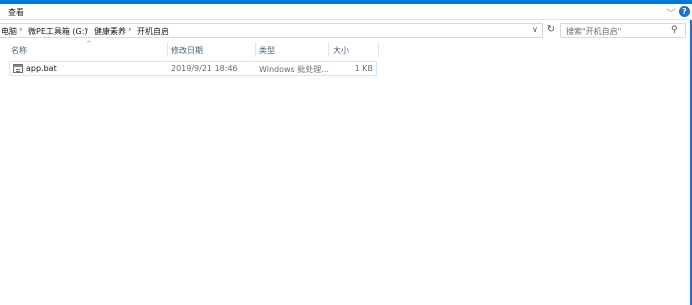  Describe the element at coordinates (16, 12) in the screenshot. I see `ribbon-tab-view: 查看` at that location.